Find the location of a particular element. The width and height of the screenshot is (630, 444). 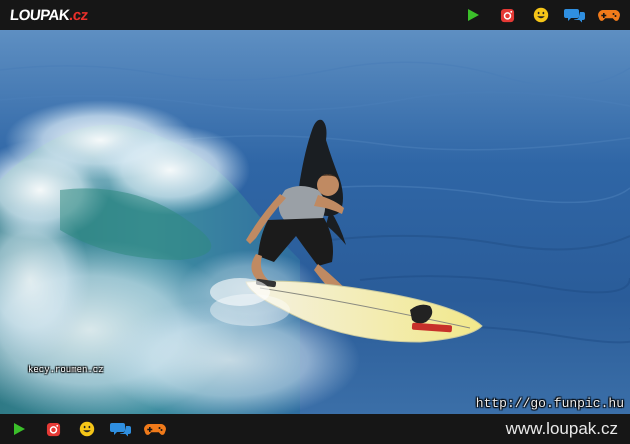

top-icon-row is located at coordinates (541, 15).